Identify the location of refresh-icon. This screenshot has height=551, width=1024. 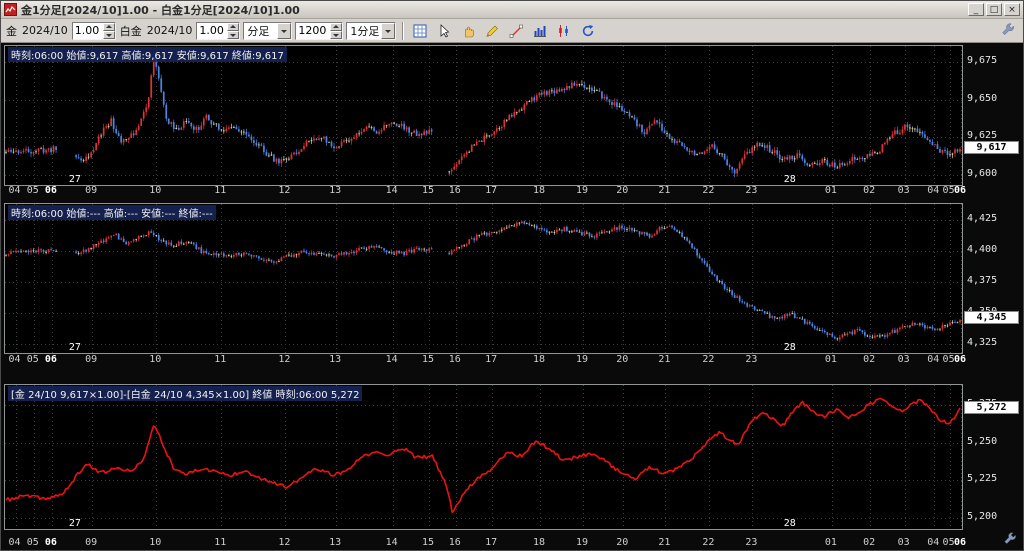
(588, 30).